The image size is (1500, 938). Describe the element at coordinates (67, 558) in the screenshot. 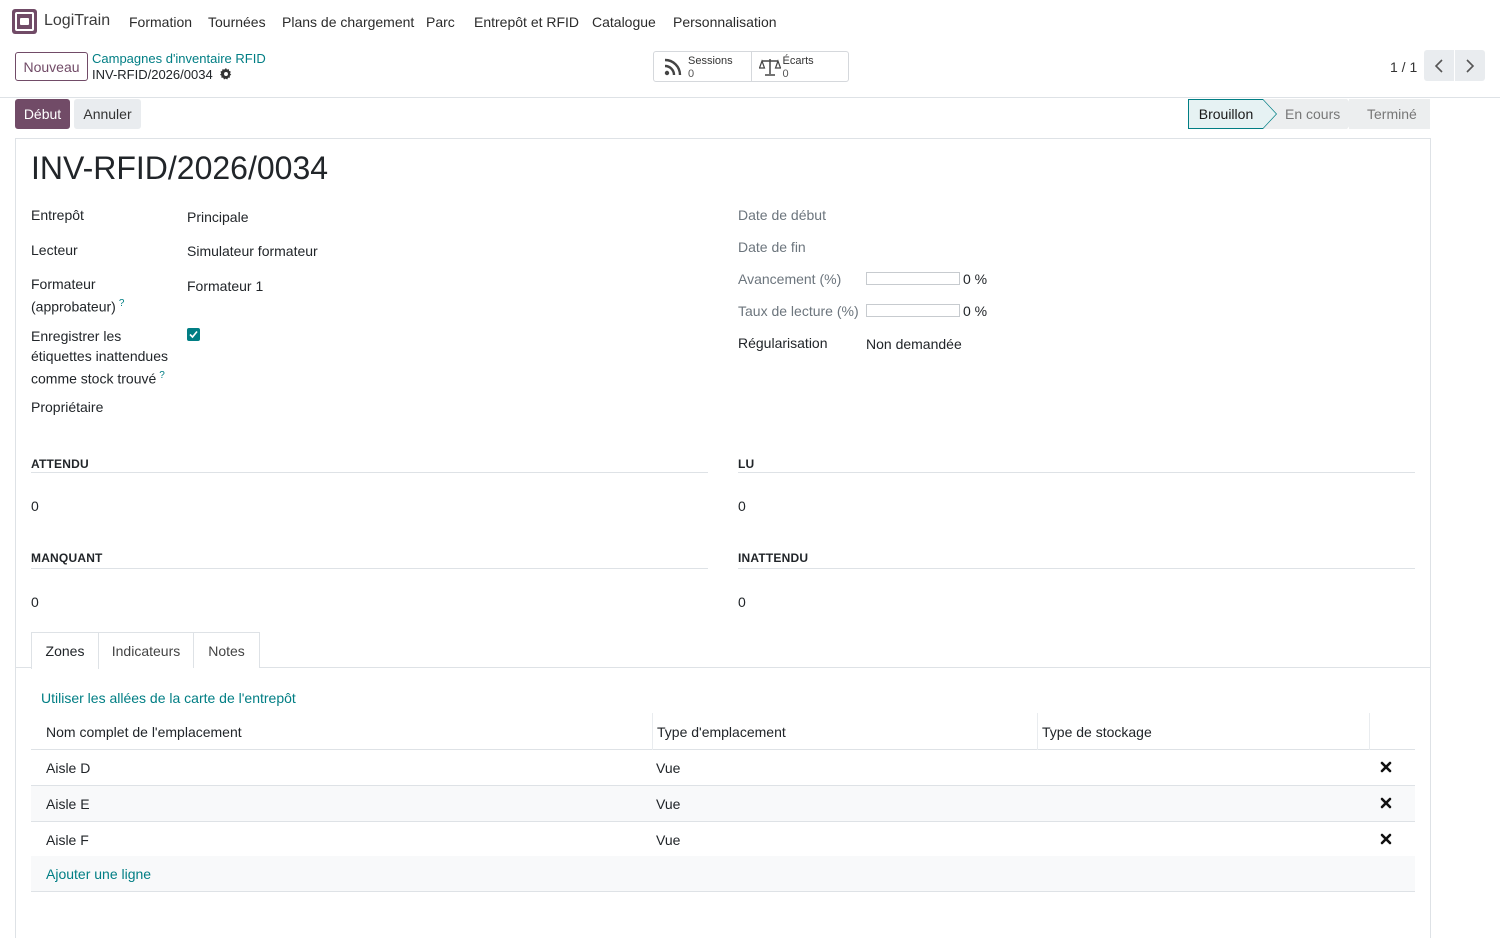

I see `missing-section-title: MANQUANT` at that location.